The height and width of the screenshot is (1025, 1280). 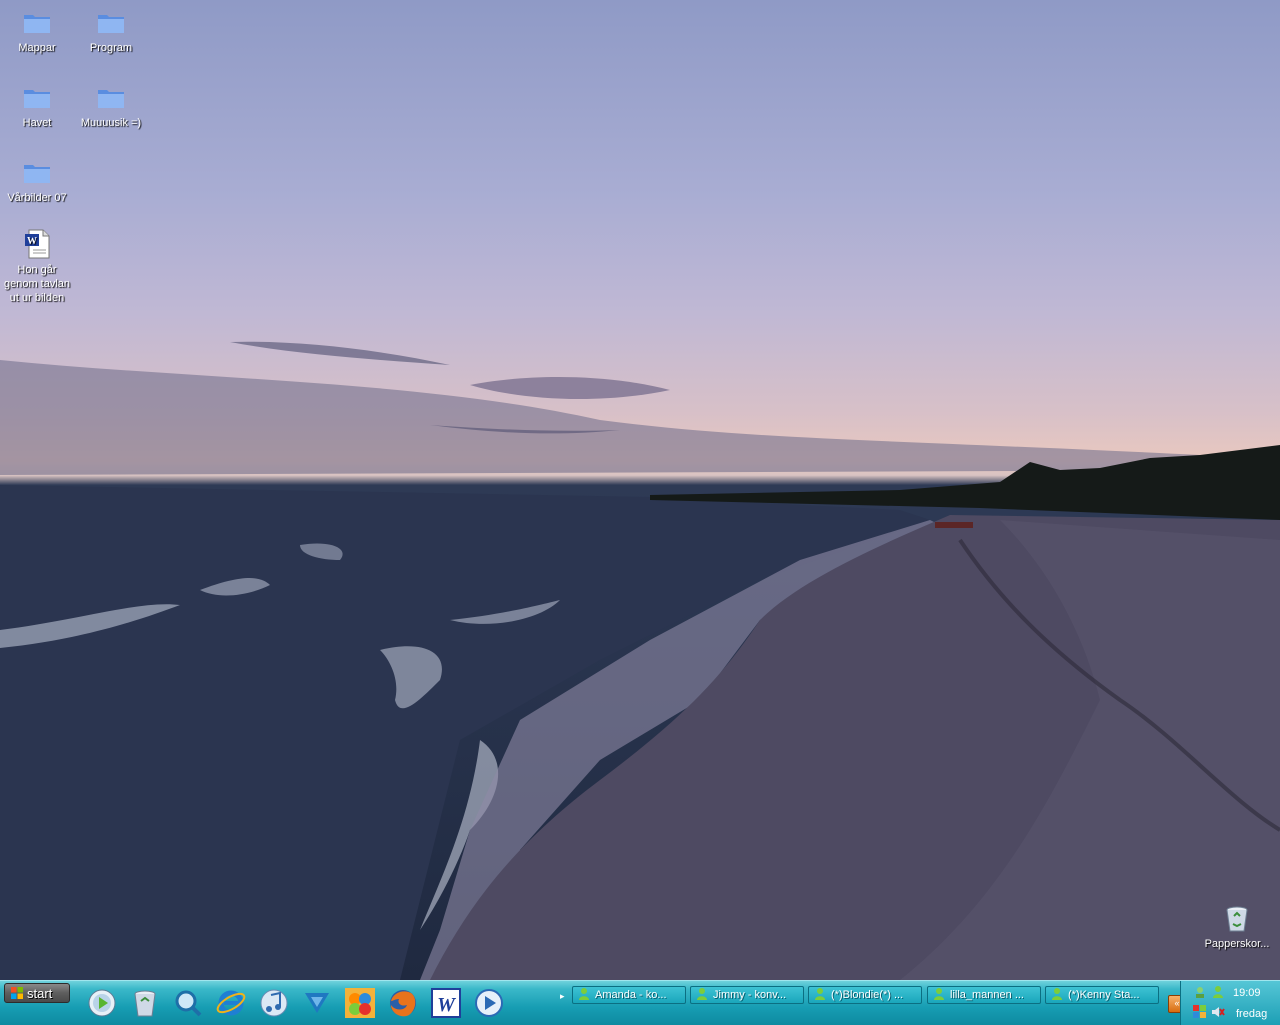 I want to click on msn-icon, so click(x=360, y=1003).